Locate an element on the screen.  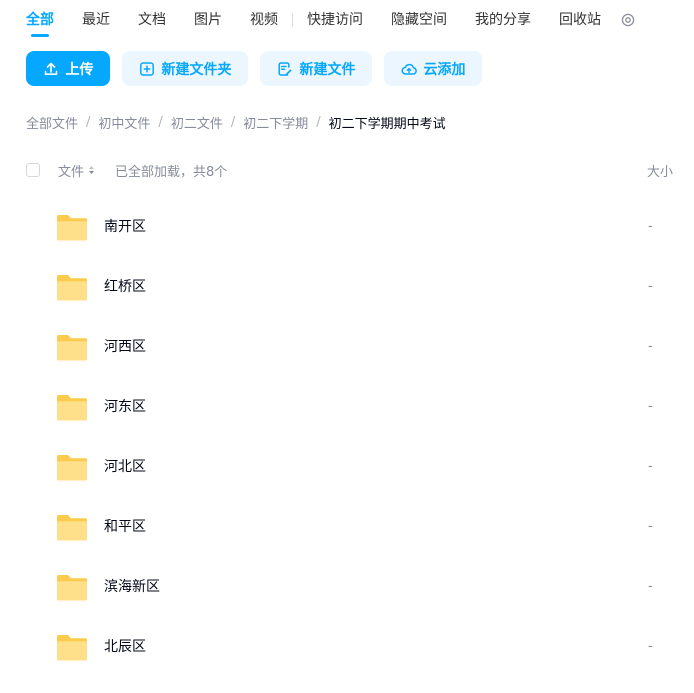
folder-row: 滨海新区 - is located at coordinates (347, 587).